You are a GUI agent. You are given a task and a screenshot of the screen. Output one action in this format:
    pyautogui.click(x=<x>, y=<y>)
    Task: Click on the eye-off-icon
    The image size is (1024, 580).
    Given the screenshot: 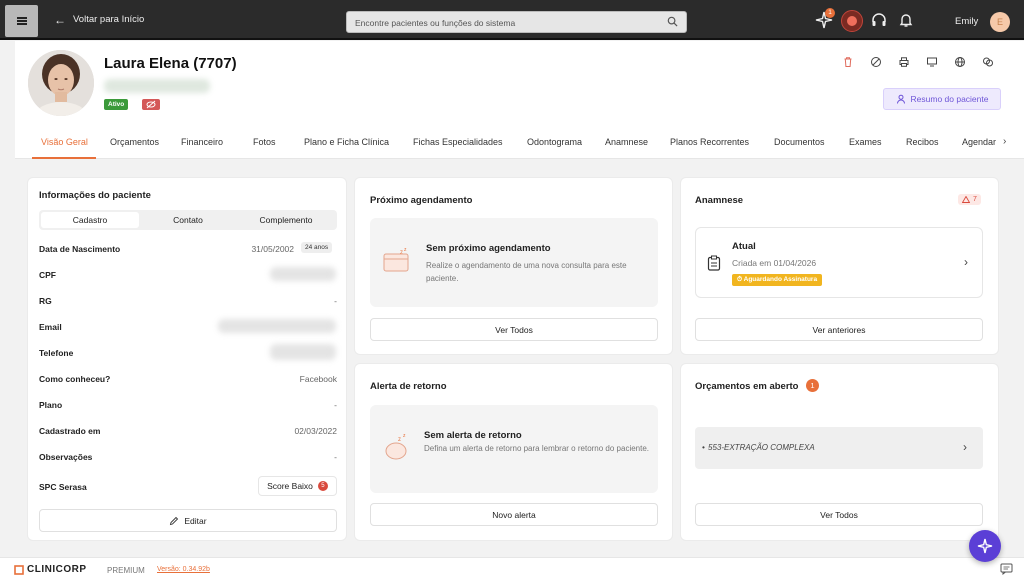 What is the action you would take?
    pyautogui.click(x=151, y=104)
    